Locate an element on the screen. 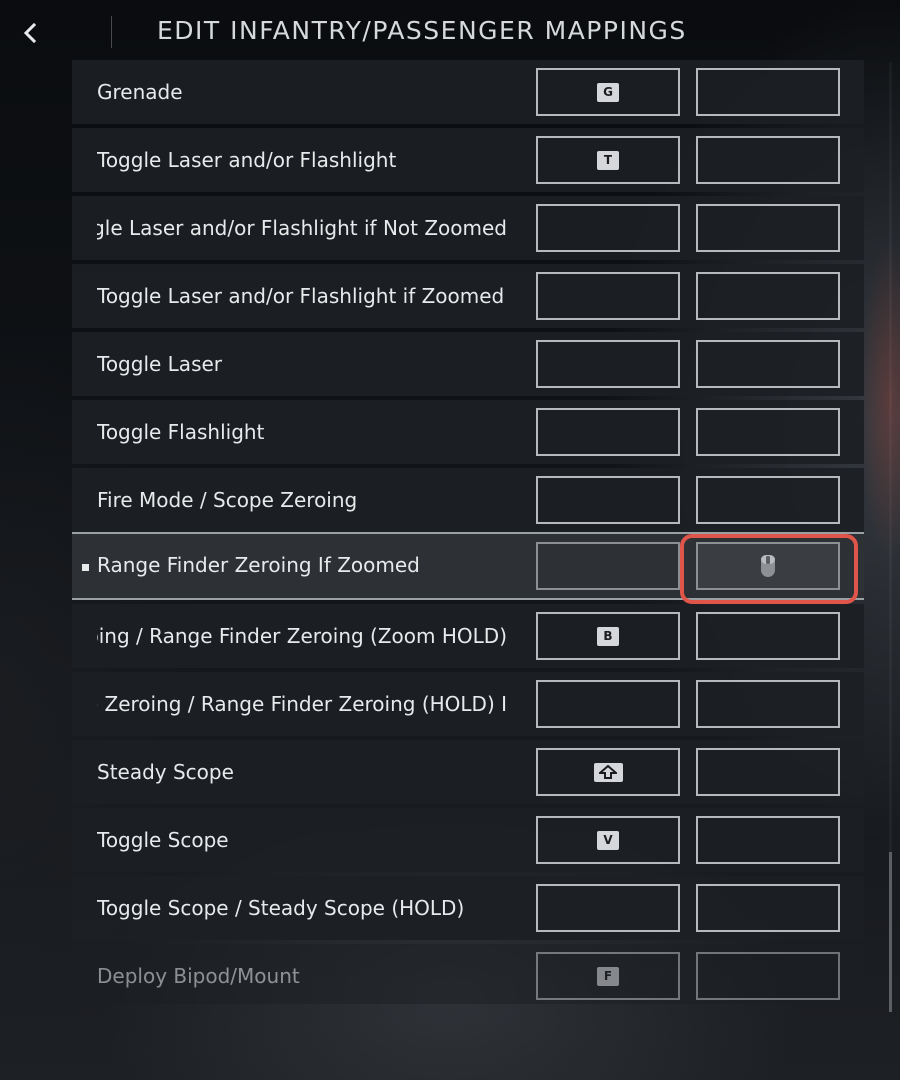  mapping-row-toggle-laser: Toggle Laser is located at coordinates (468, 364).